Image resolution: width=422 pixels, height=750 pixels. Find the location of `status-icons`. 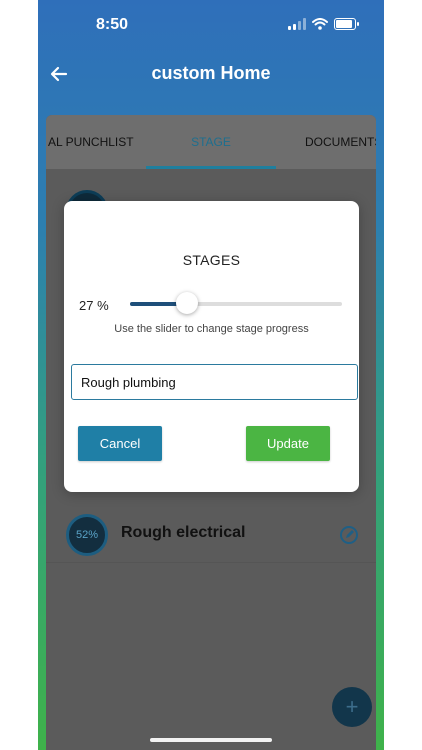

status-icons is located at coordinates (323, 24).